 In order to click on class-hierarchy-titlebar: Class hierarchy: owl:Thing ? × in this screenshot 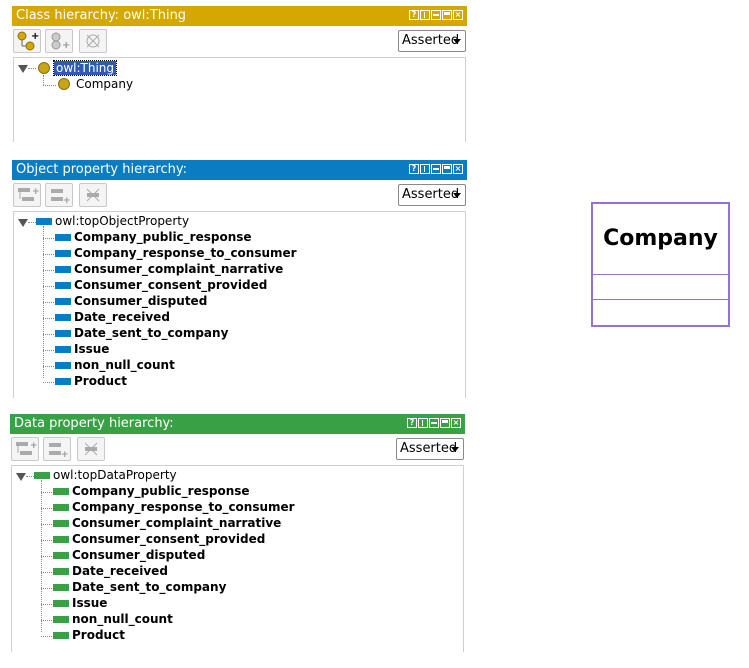, I will do `click(239, 16)`.